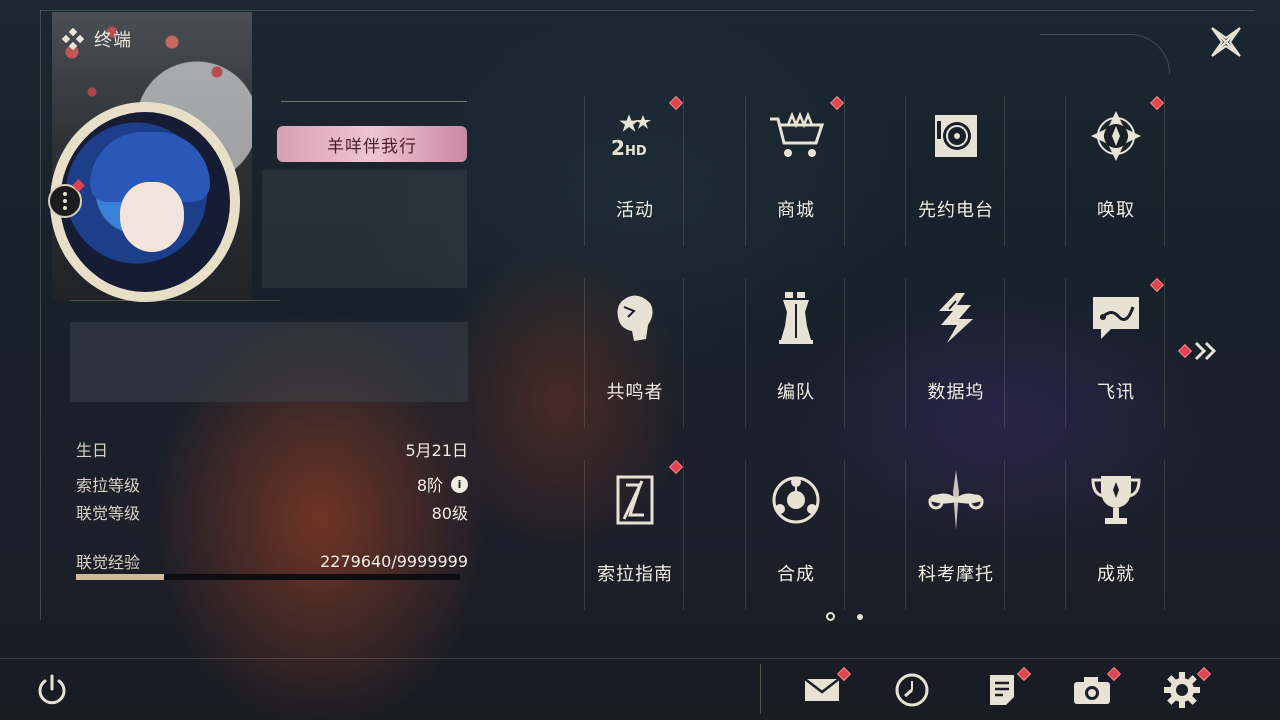 The height and width of the screenshot is (720, 1280). Describe the element at coordinates (955, 535) in the screenshot. I see `menu-item-11: 科考摩托` at that location.